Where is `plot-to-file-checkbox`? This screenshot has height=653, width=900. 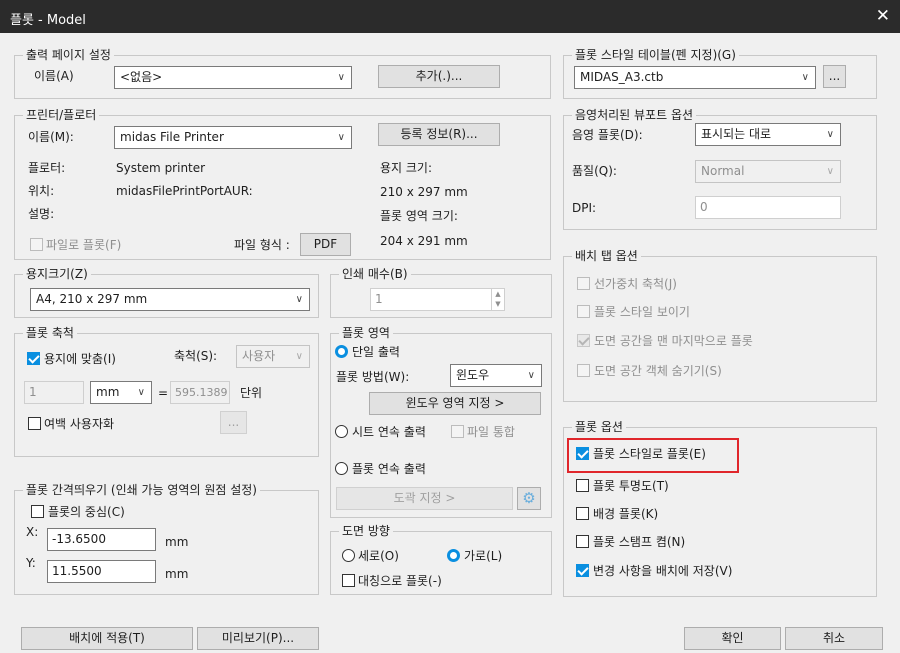
plot-to-file-checkbox is located at coordinates (36, 244).